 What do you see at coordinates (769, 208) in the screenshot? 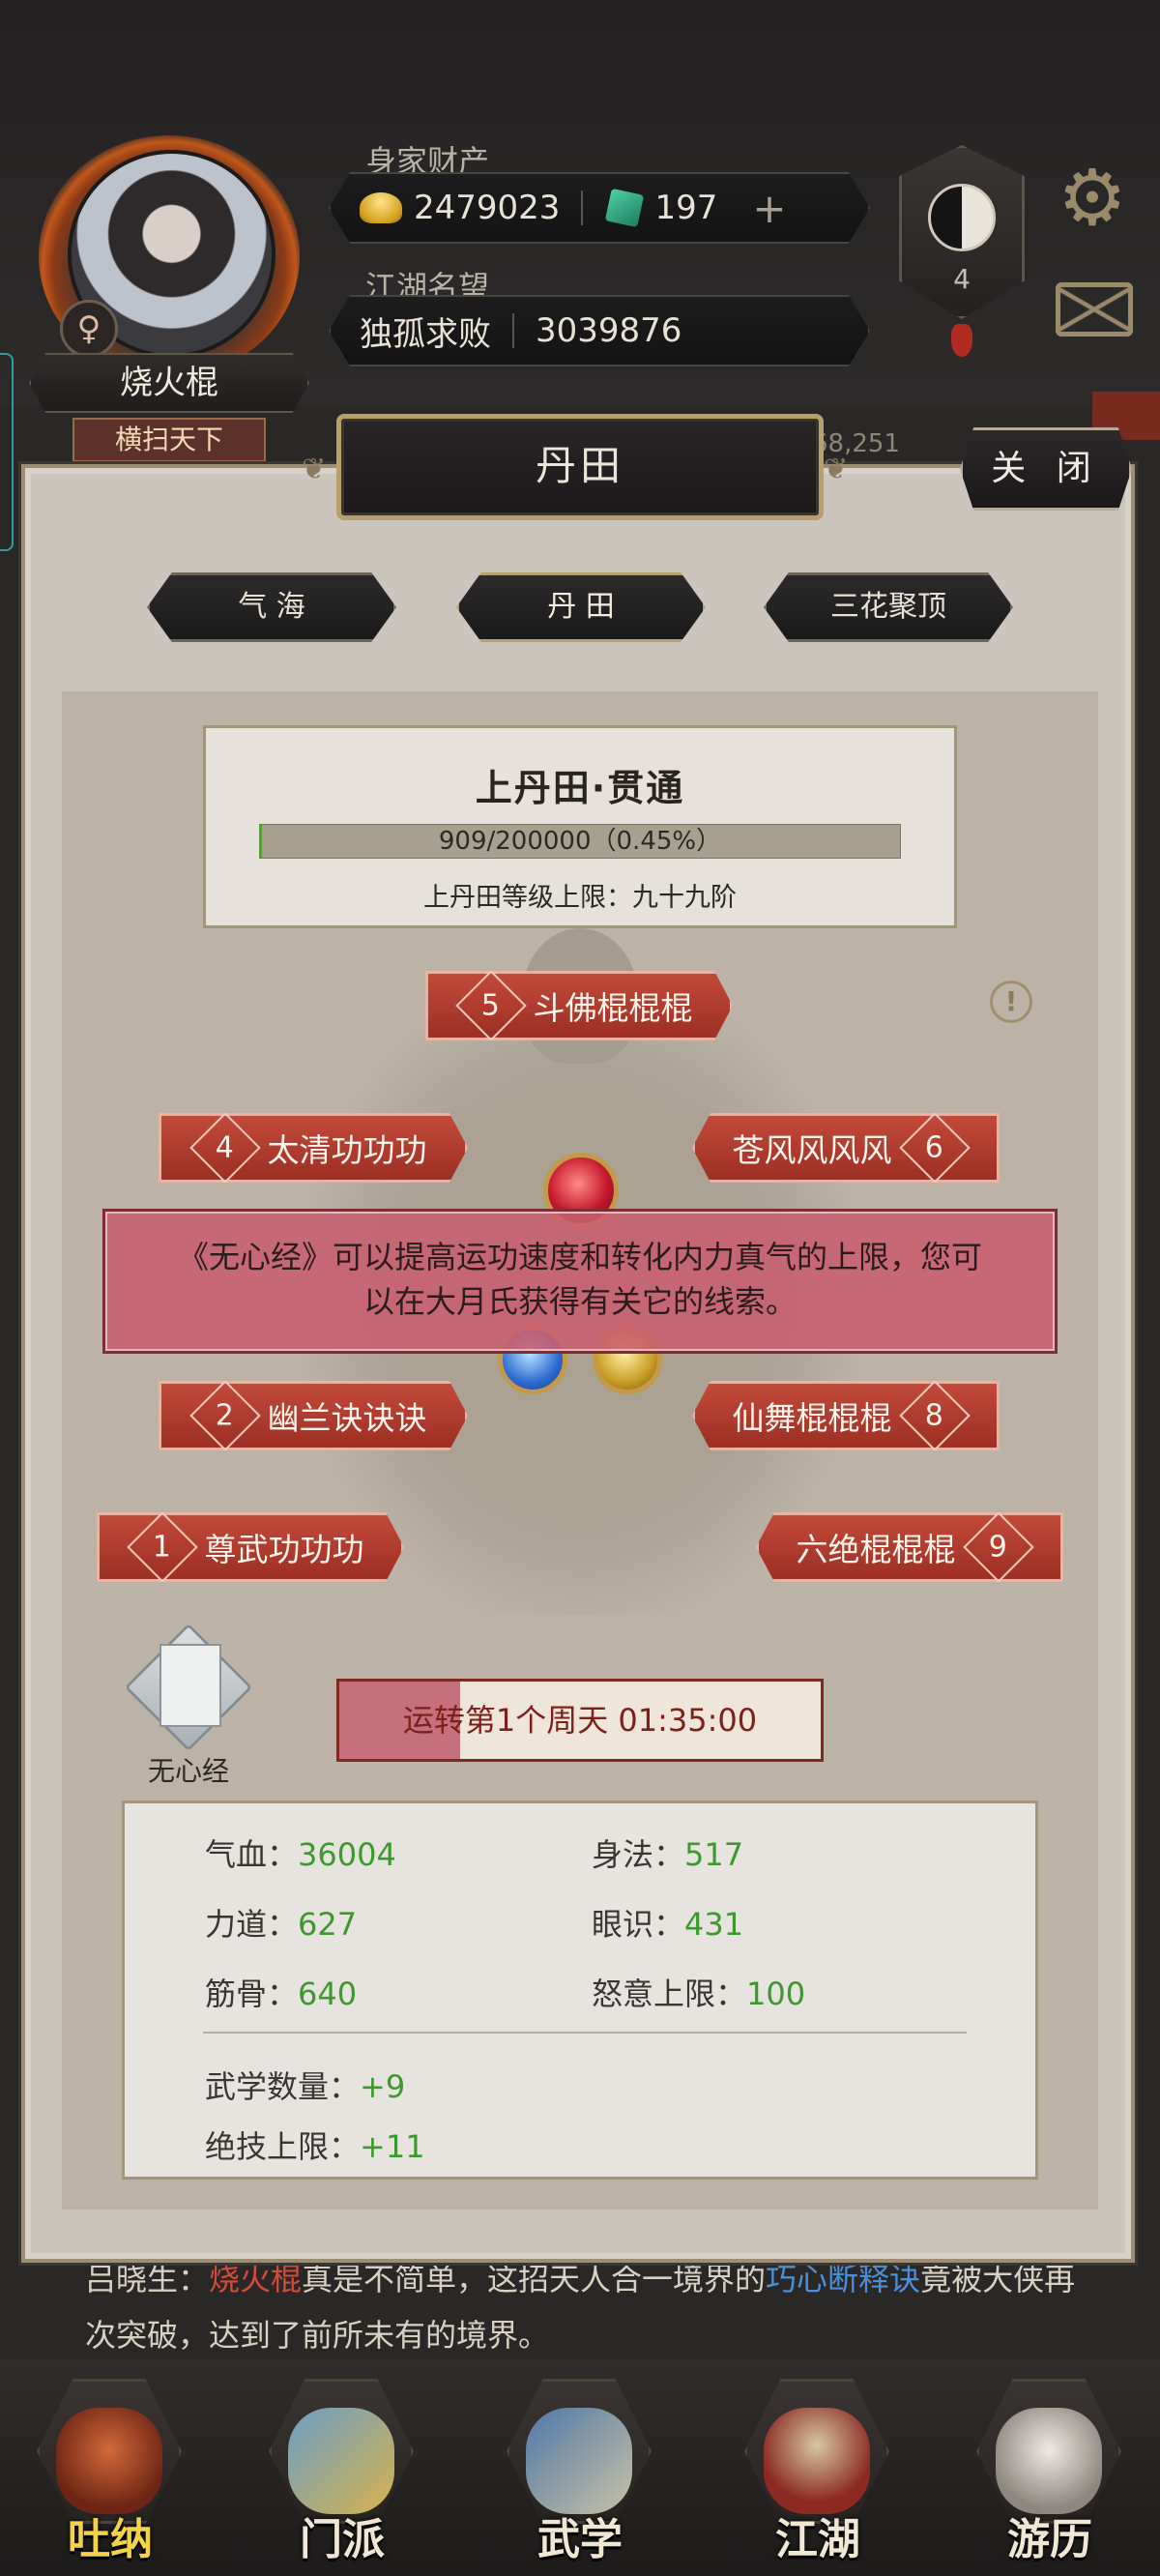
I see `add-currency-icon: +` at bounding box center [769, 208].